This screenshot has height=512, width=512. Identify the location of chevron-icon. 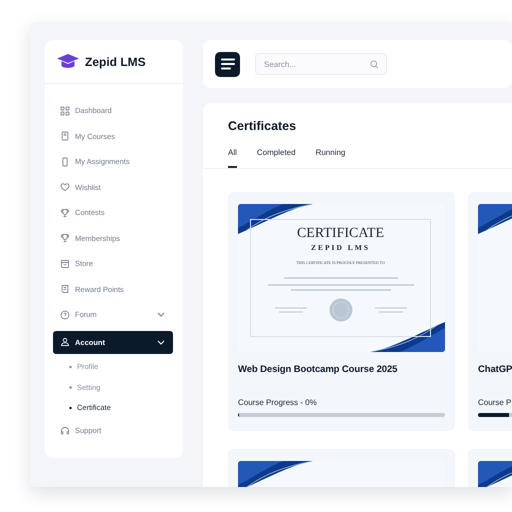
(161, 315).